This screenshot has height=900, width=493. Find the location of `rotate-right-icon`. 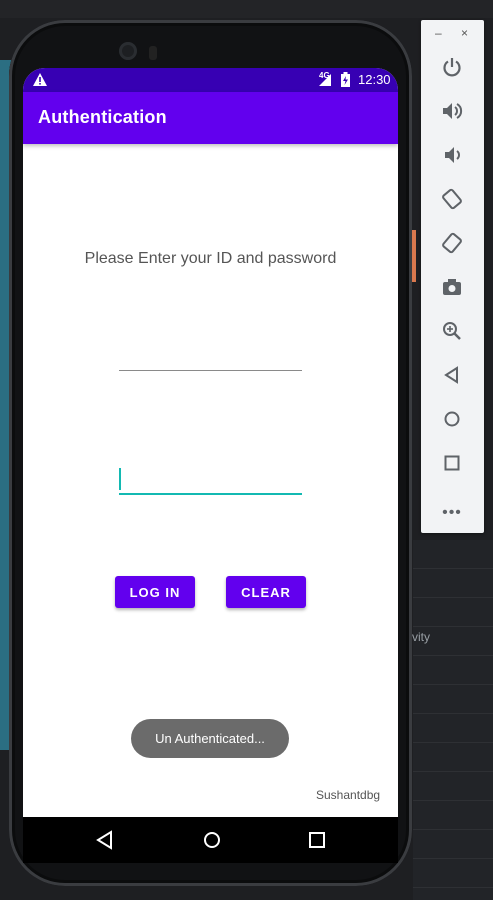

rotate-right-icon is located at coordinates (452, 243).